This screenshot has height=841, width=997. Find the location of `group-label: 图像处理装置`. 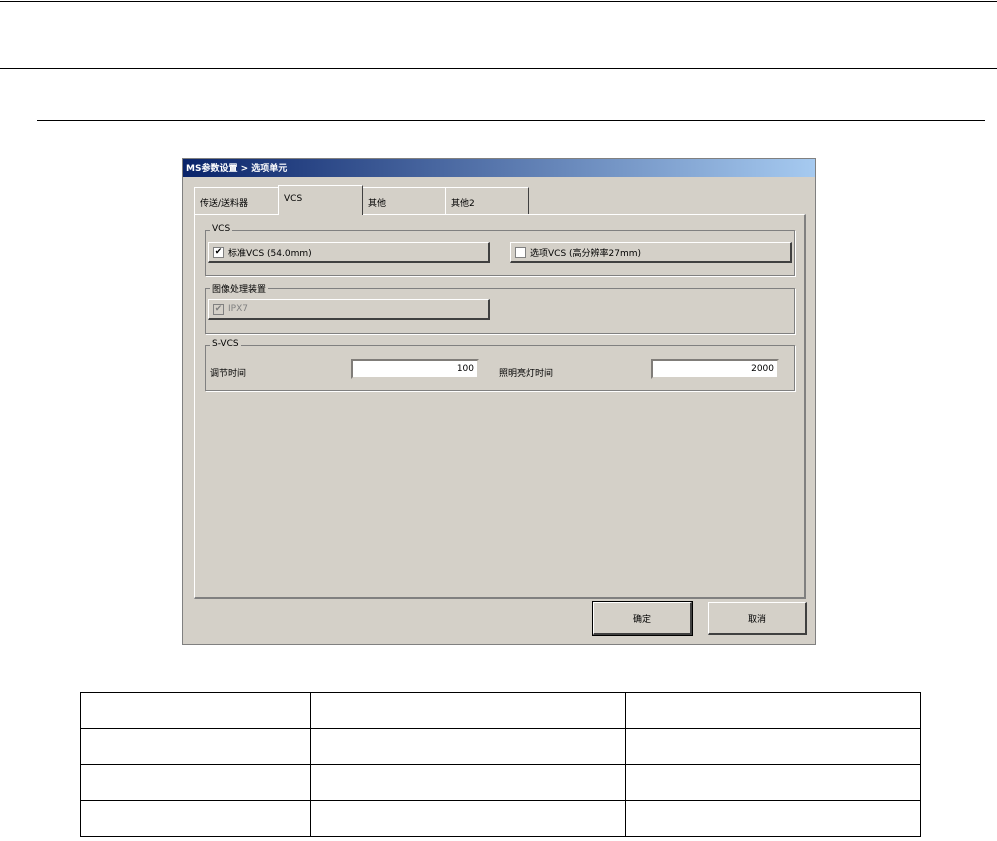

group-label: 图像处理装置 is located at coordinates (239, 288).